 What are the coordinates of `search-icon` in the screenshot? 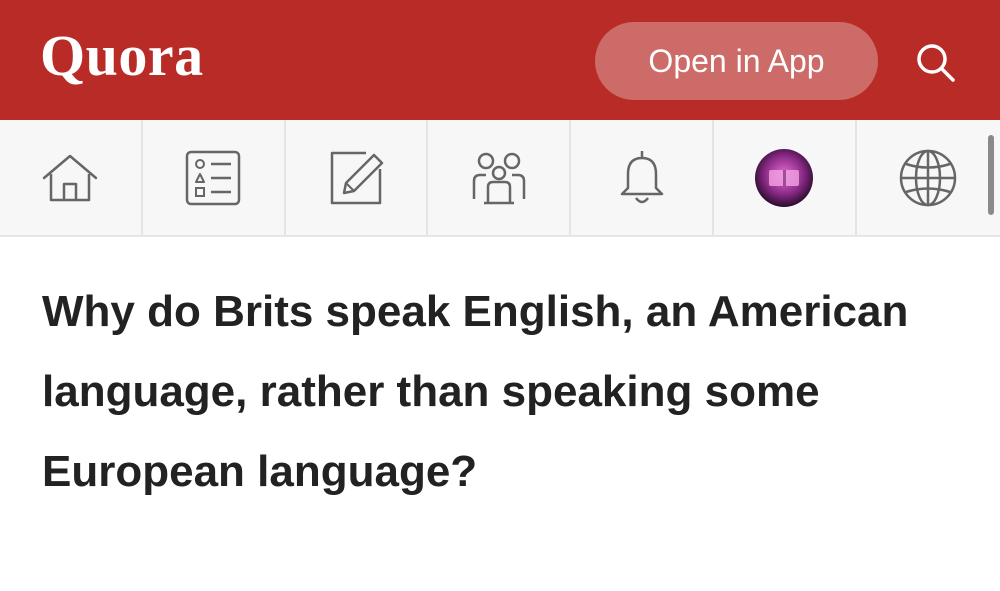 It's located at (936, 63).